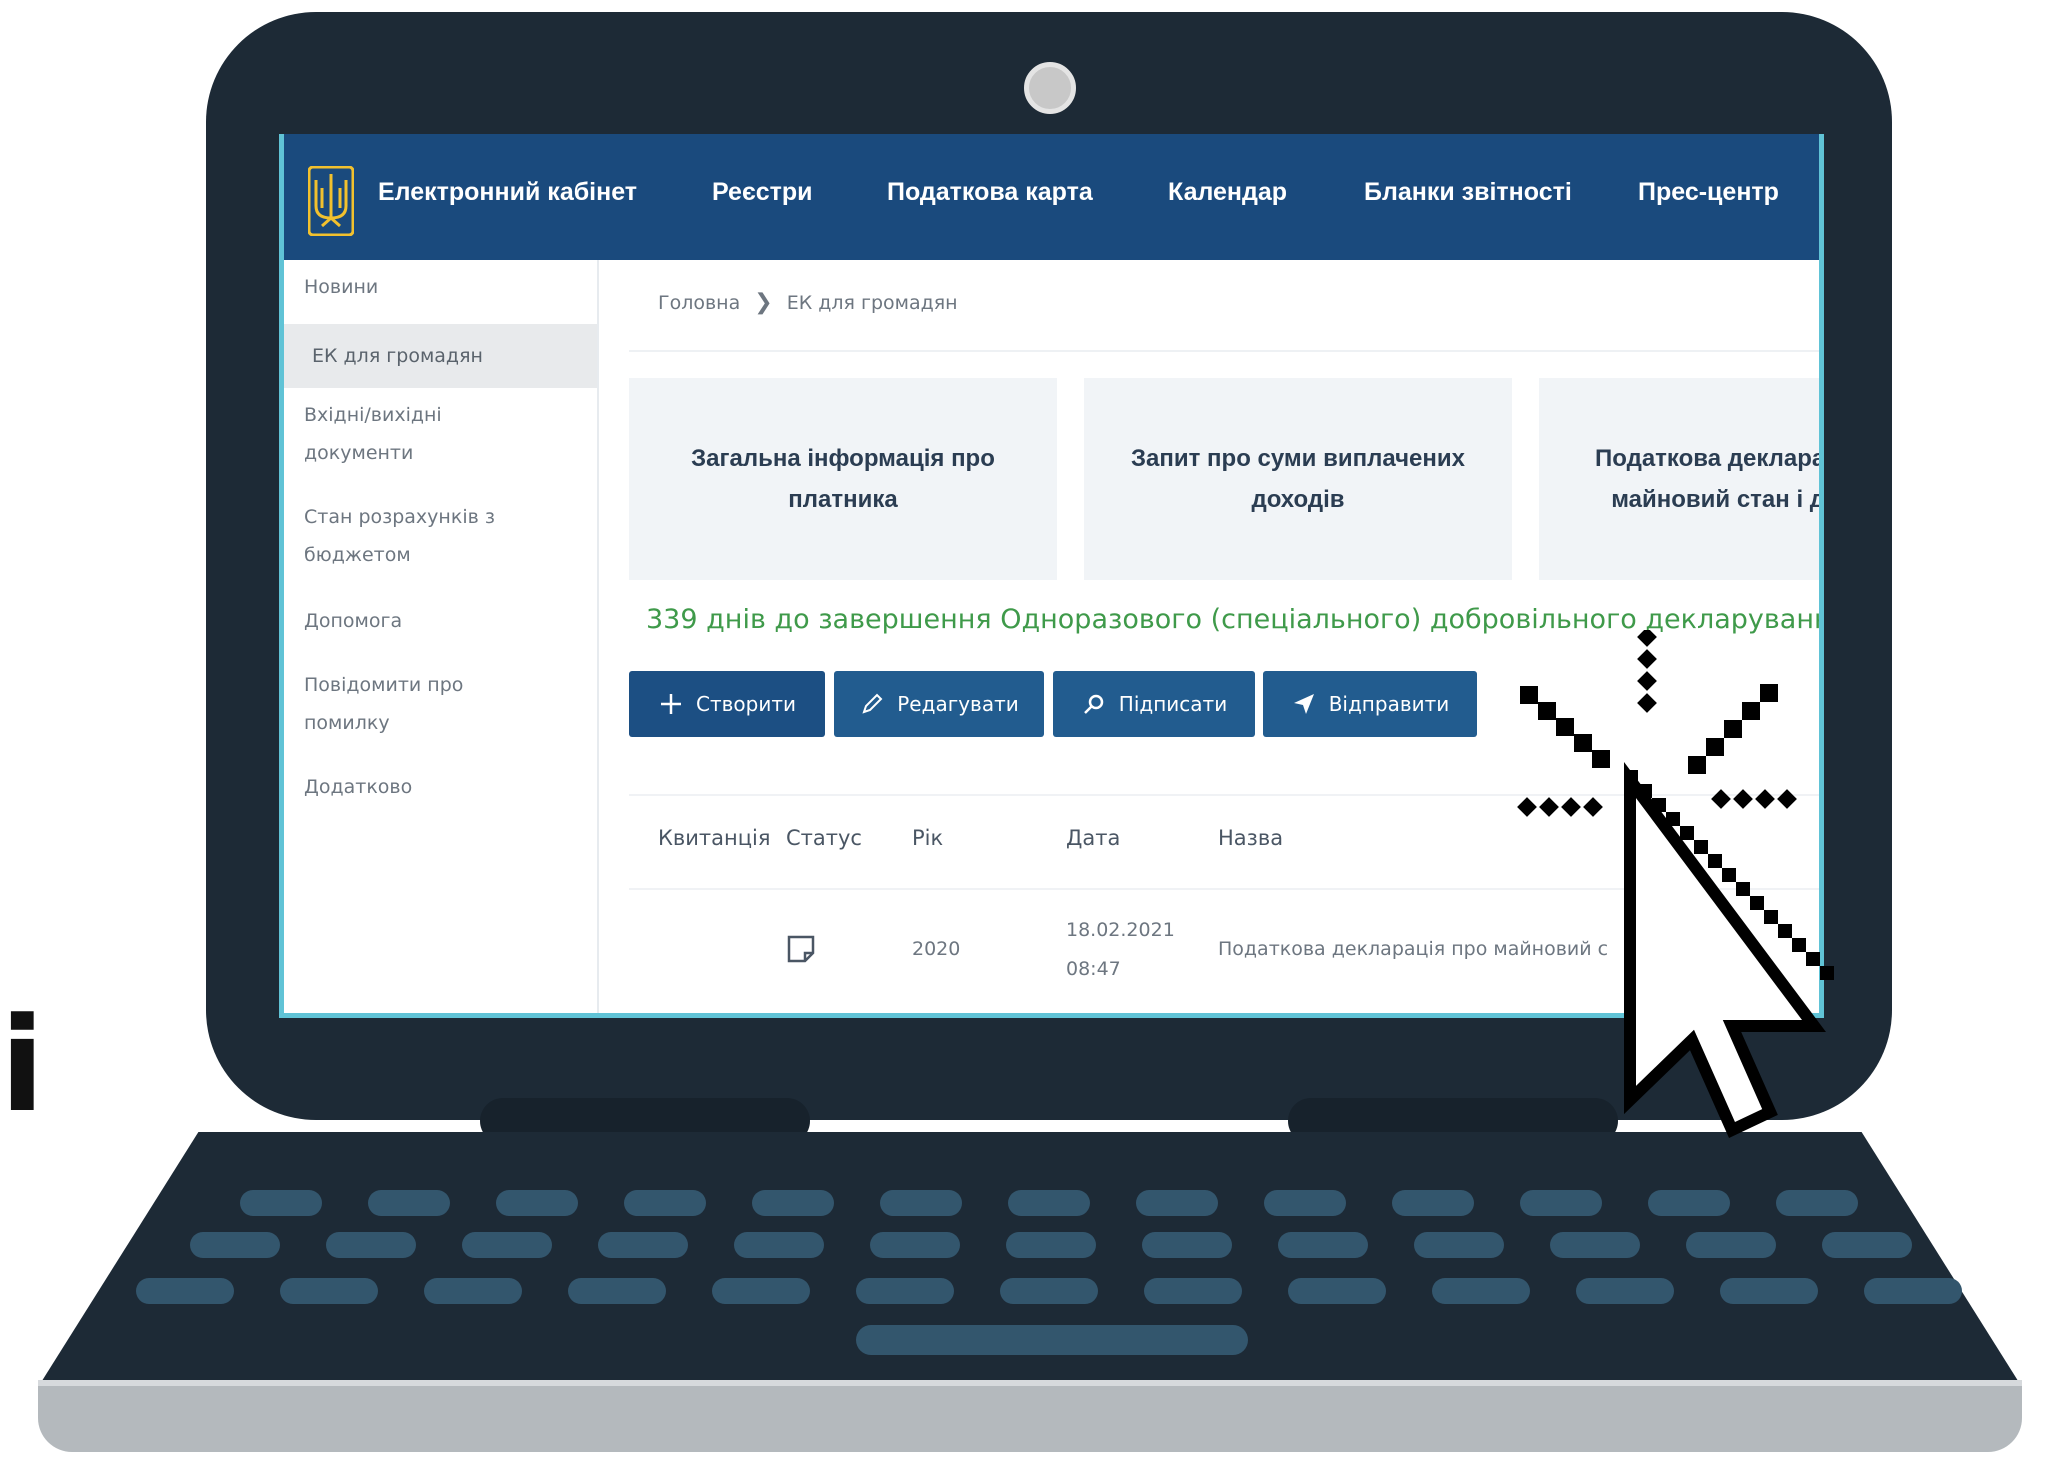  I want to click on row-time: 08:47, so click(1093, 969).